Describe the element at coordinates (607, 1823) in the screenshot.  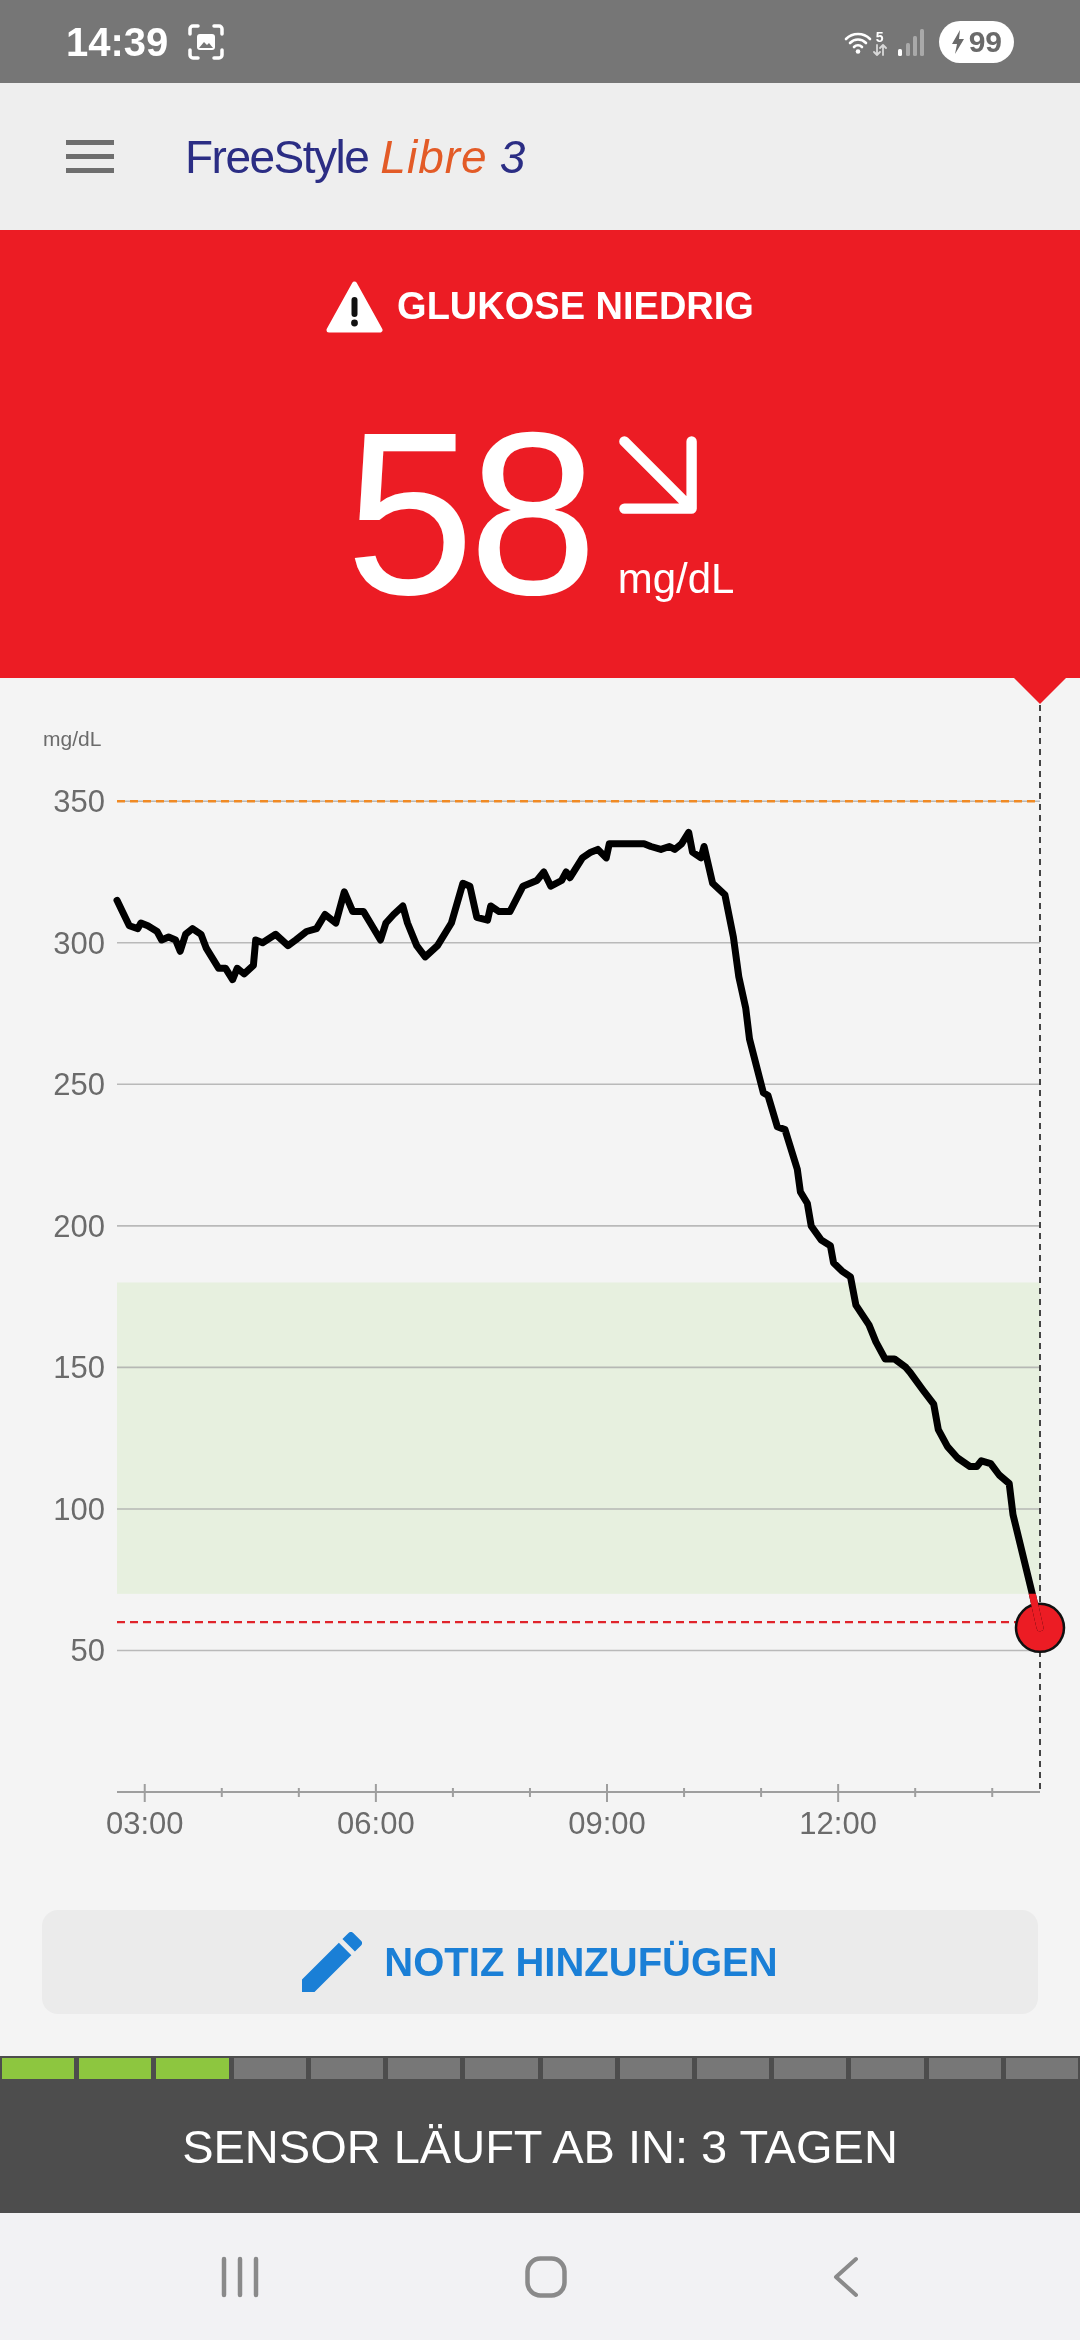
I see `x-tick-label: 09:00` at that location.